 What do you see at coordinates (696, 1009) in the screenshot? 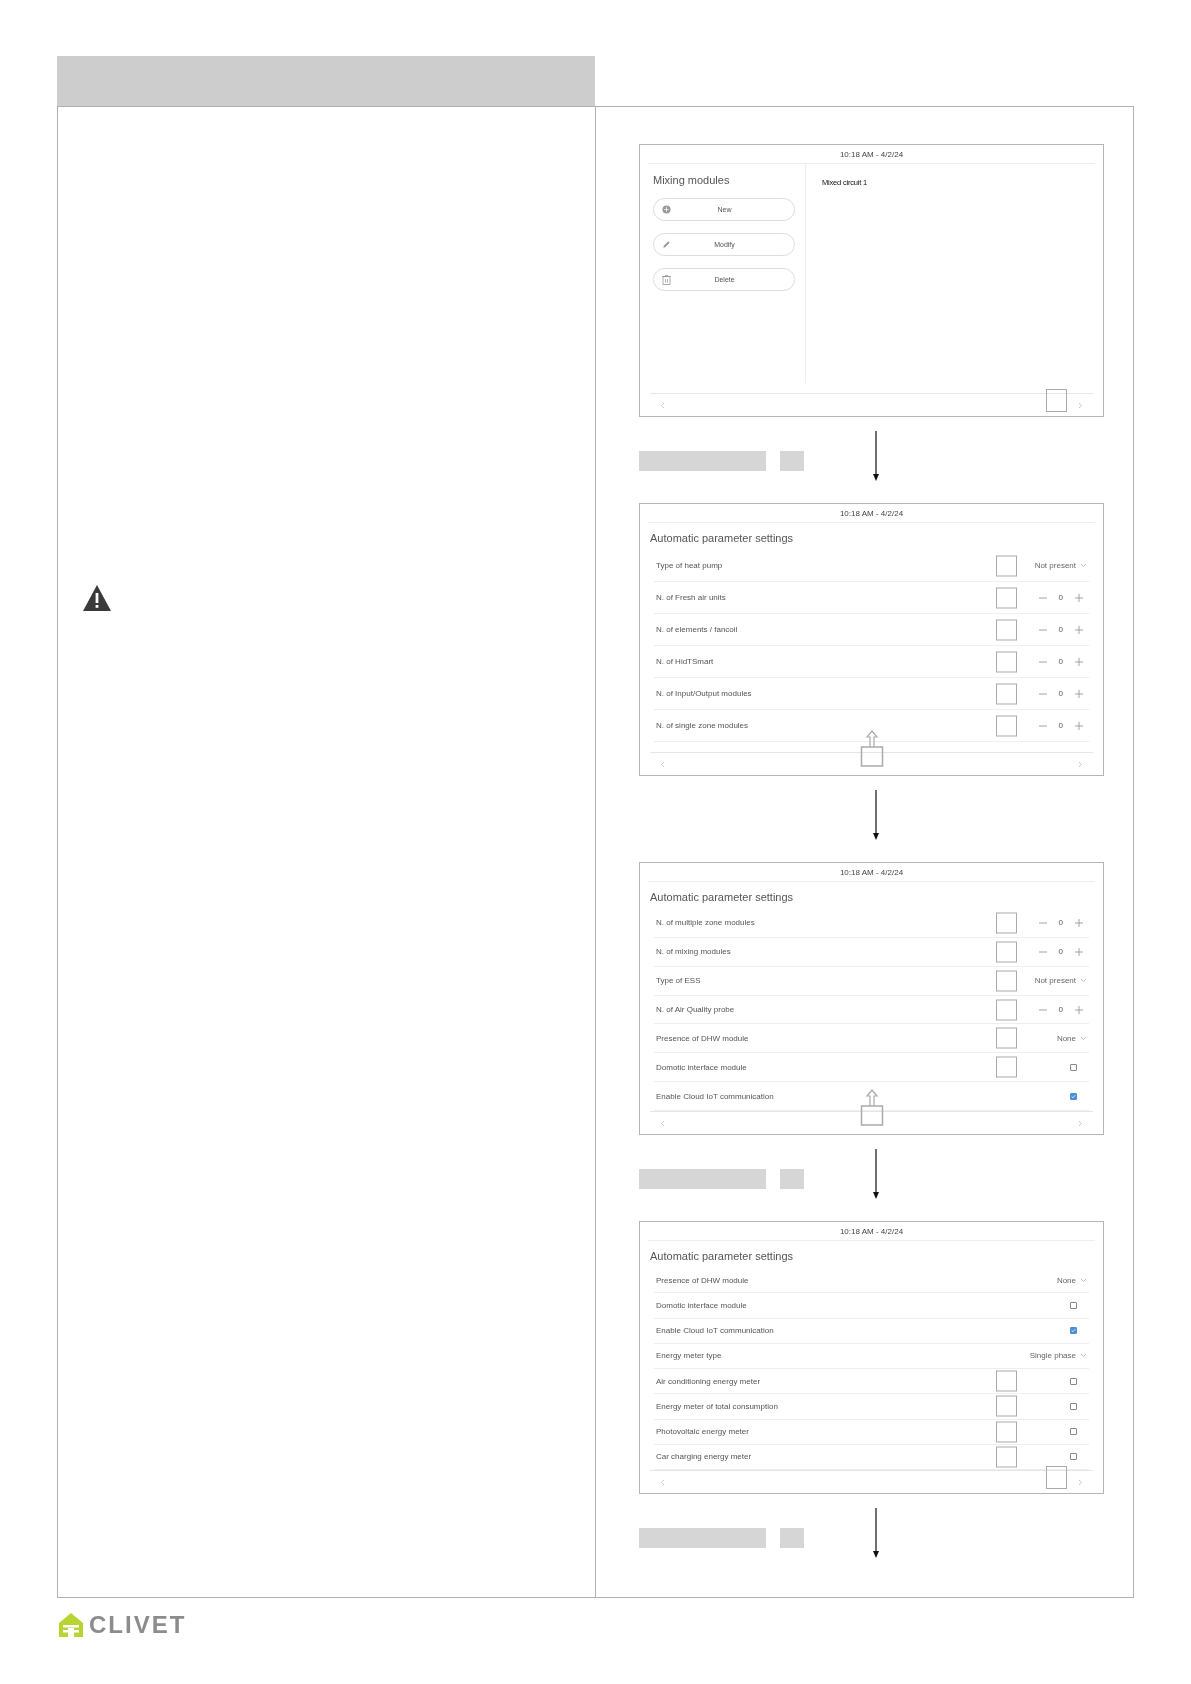
I see `setting-label: N. of Air Quality probe` at bounding box center [696, 1009].